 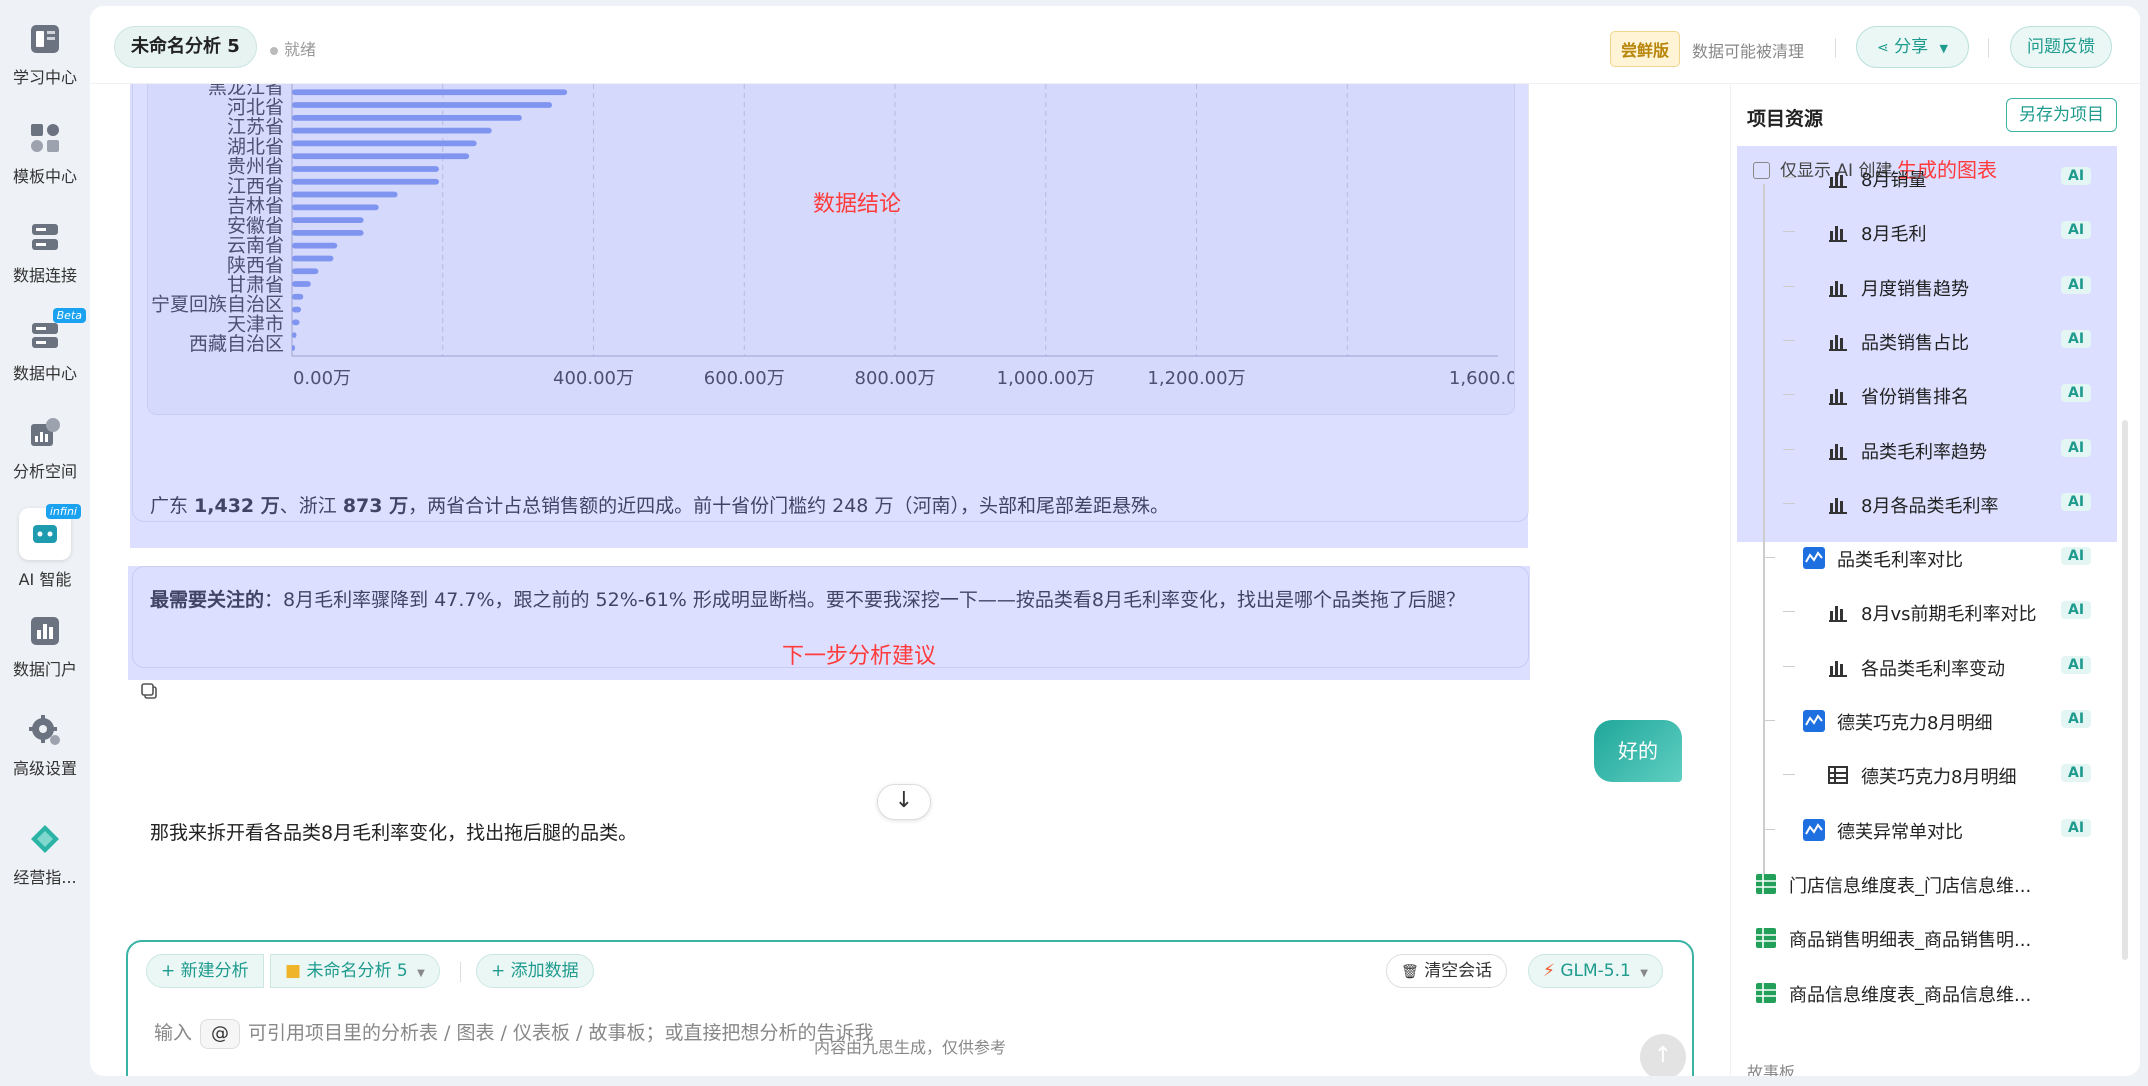 I want to click on panel-scrollbar, so click(x=2125, y=690).